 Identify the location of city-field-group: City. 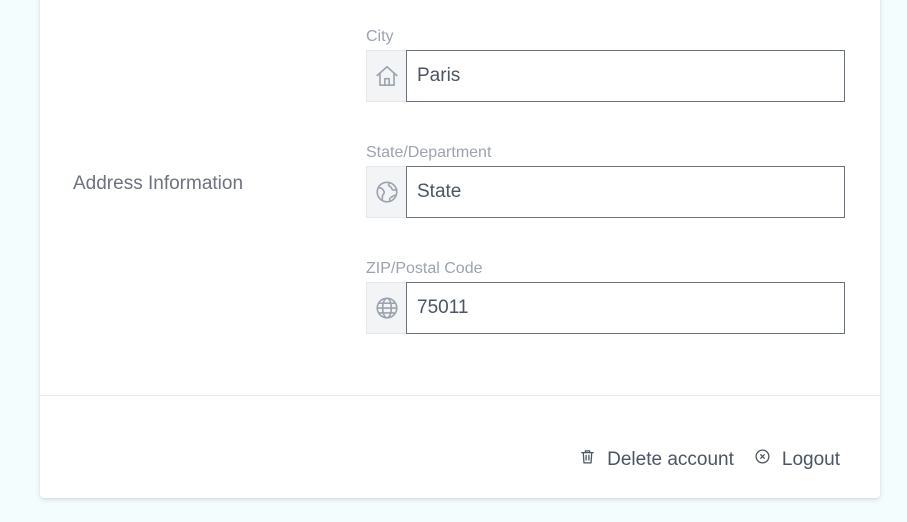
(605, 65).